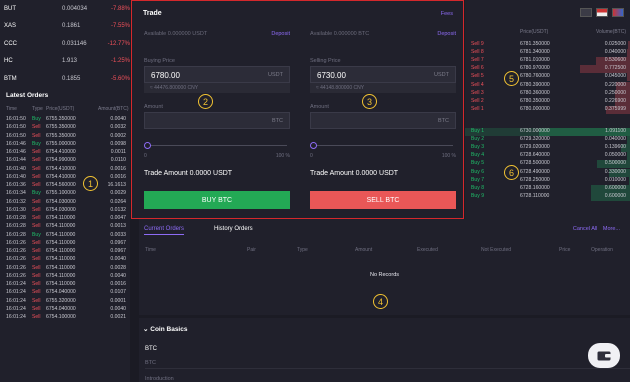 The image size is (630, 382). I want to click on latest-order-row: 16:01:24 Sell 6754.040000 0.0107, so click(65, 292).